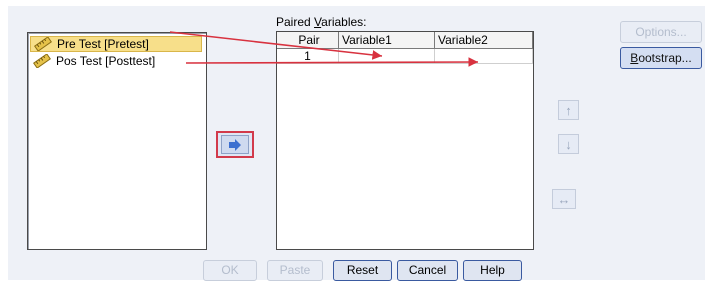 The width and height of the screenshot is (709, 284). I want to click on column-header-pair: Pair, so click(308, 40).